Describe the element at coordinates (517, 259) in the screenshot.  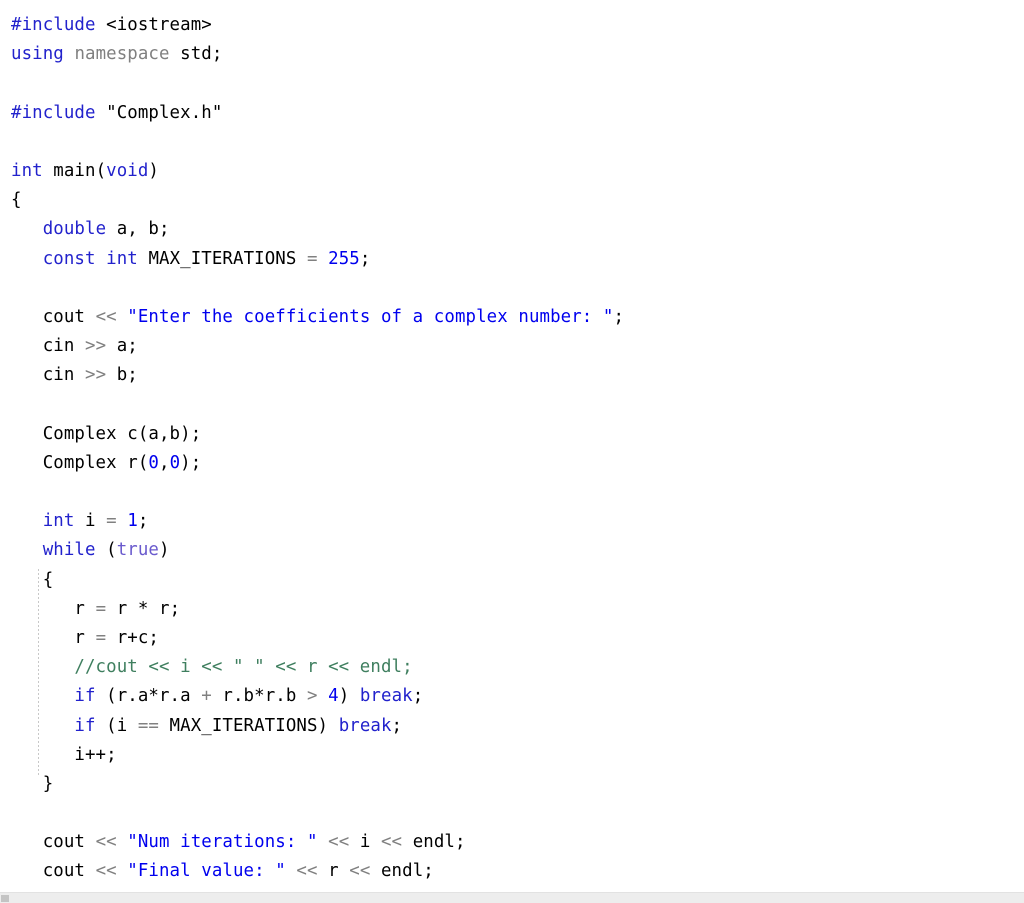
I see `code-line: const int MAX_ITERATIONS = 255;` at that location.